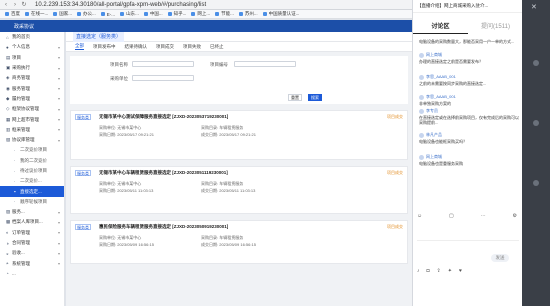 The image size is (550, 306). I want to click on sidebar-item-label: 二次竞价项目, so click(33, 150).